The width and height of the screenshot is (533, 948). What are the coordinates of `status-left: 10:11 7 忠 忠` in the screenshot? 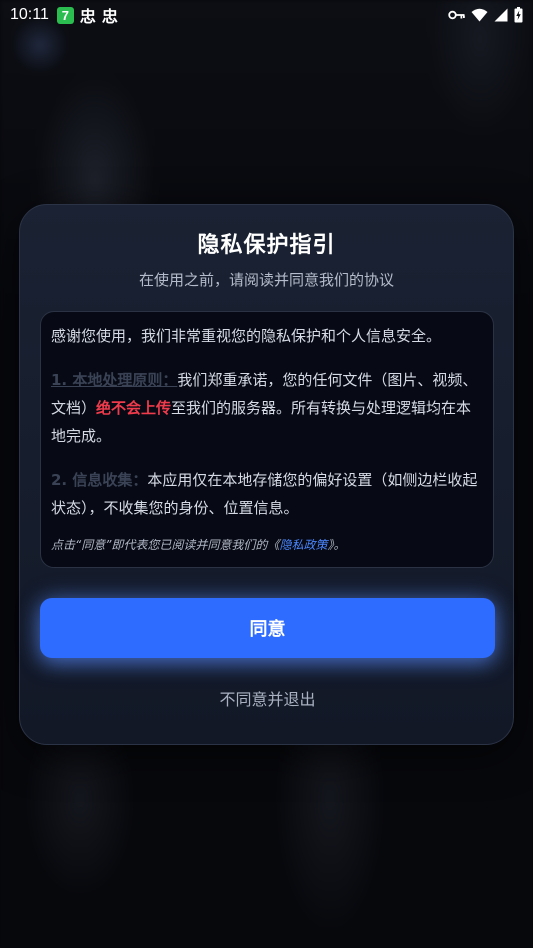 It's located at (64, 15).